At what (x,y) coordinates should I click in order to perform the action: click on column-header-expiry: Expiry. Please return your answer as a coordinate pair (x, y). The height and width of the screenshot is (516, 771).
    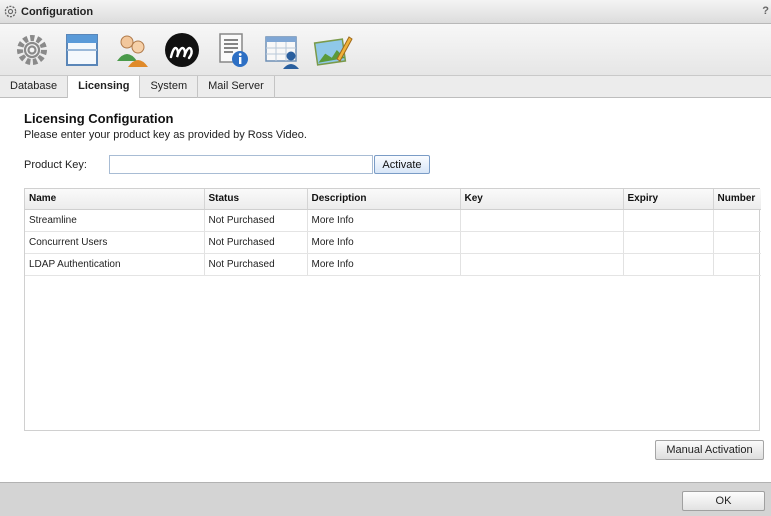
    Looking at the image, I should click on (668, 199).